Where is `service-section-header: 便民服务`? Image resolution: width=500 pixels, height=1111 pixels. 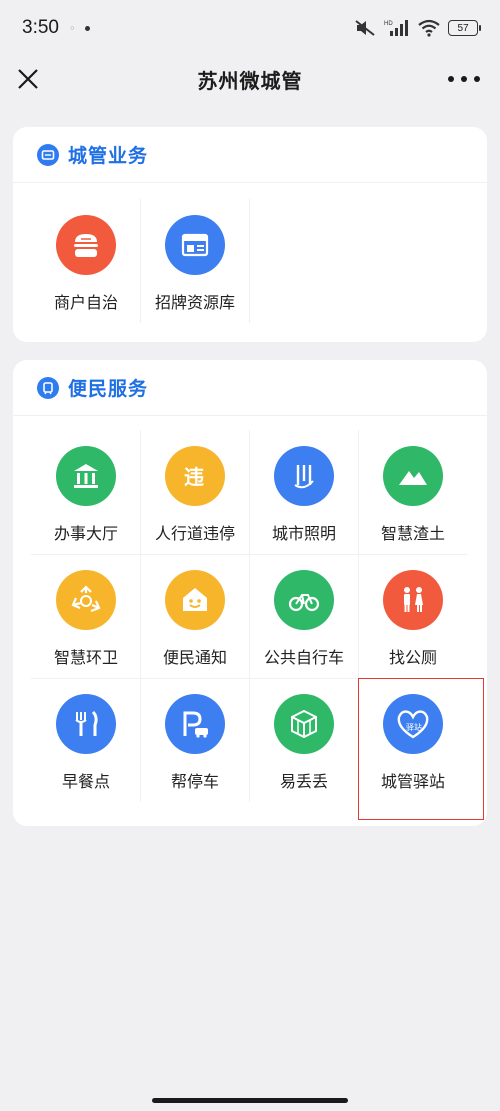
service-section-header: 便民服务 is located at coordinates (250, 388).